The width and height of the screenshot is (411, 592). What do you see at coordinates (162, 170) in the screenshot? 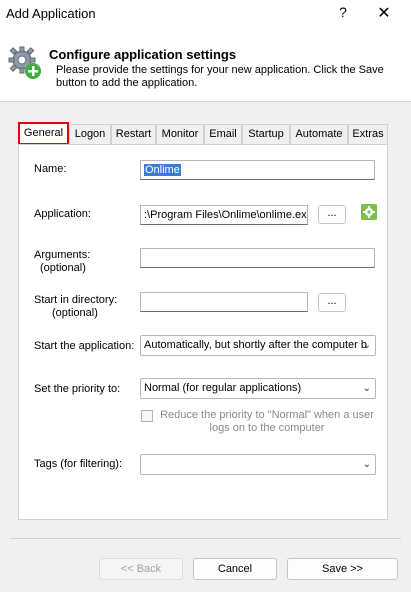
I see `name-value: Onlime` at bounding box center [162, 170].